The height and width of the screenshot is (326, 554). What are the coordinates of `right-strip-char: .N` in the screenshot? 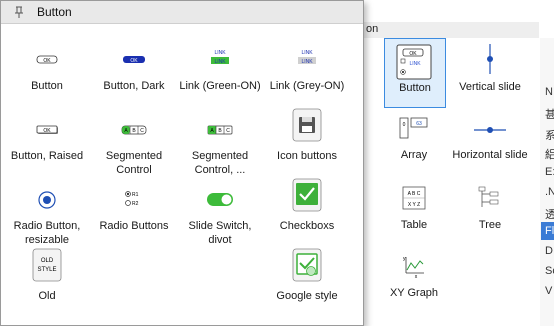 It's located at (549, 192).